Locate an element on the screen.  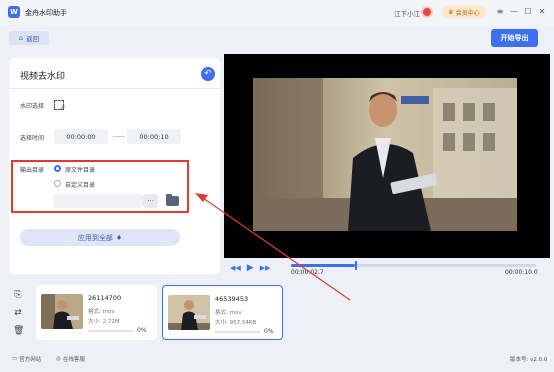
file-size: 大小: 2.72M is located at coordinates (104, 322).